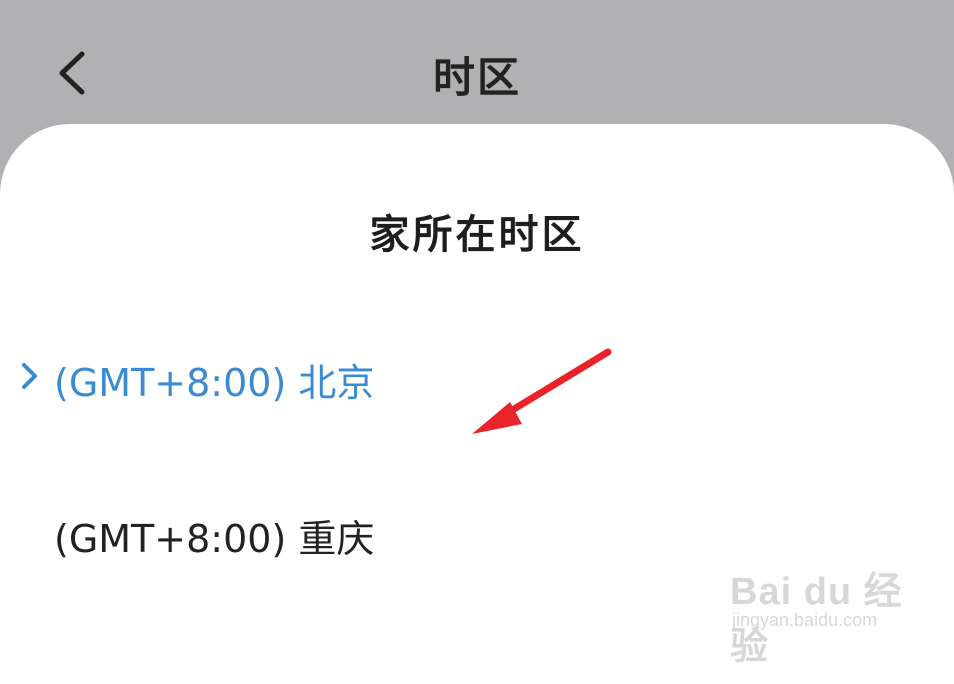  Describe the element at coordinates (476, 77) in the screenshot. I see `page-title: 时区` at that location.